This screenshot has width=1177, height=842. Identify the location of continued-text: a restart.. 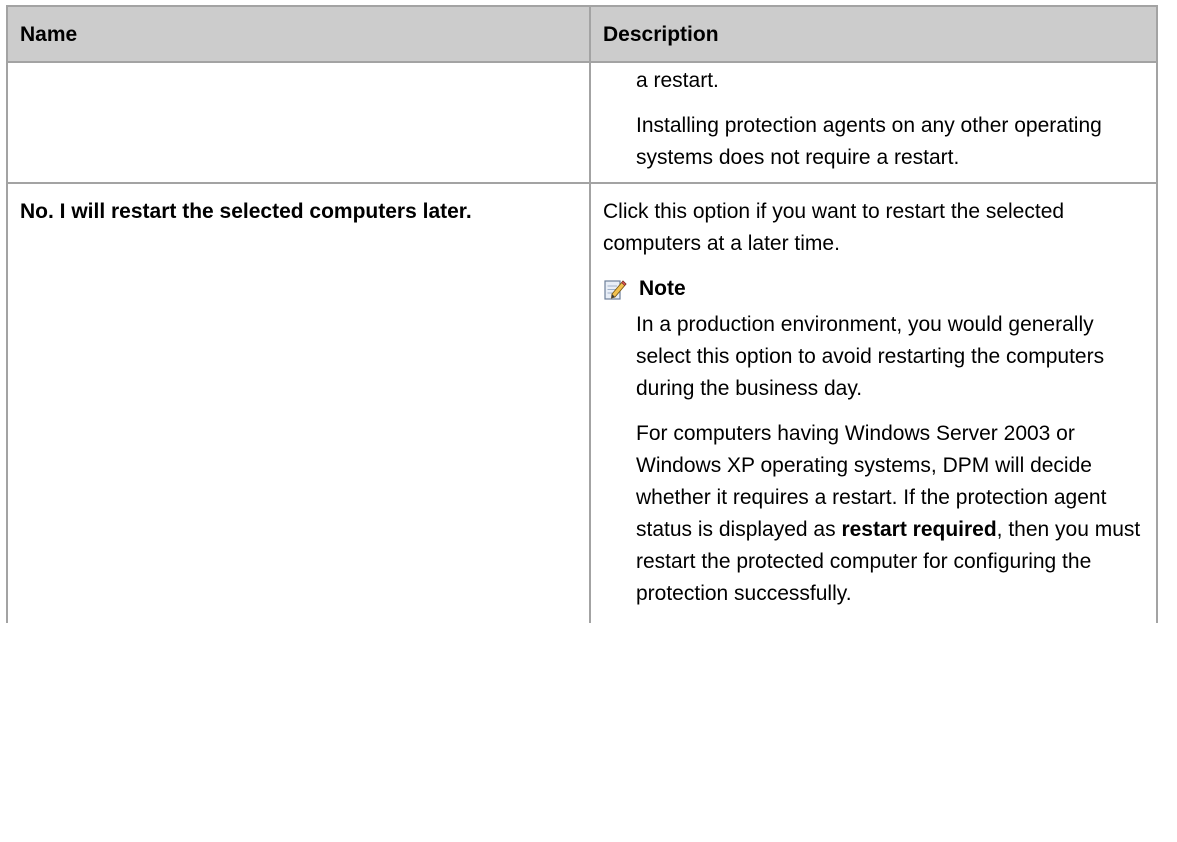
(677, 80).